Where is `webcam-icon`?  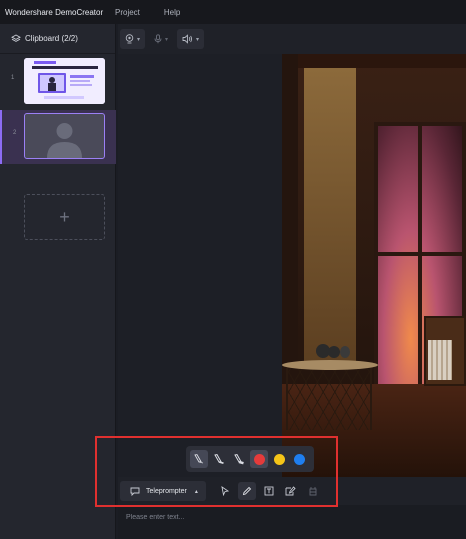
webcam-icon is located at coordinates (129, 39).